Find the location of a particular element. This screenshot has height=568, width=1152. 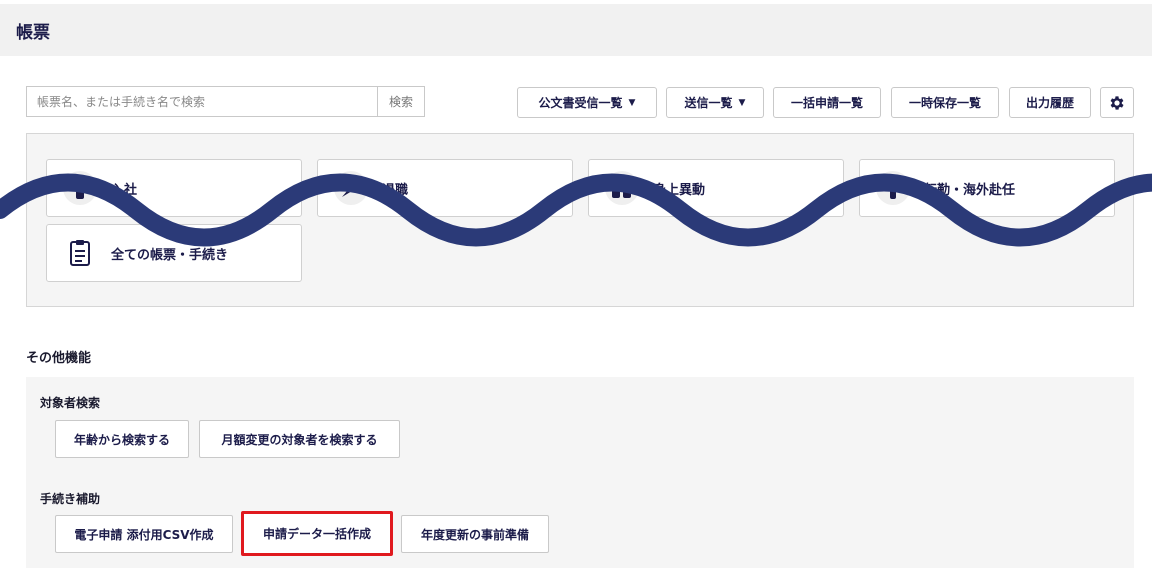

tile-personal-change: 身上異動 is located at coordinates (716, 188).